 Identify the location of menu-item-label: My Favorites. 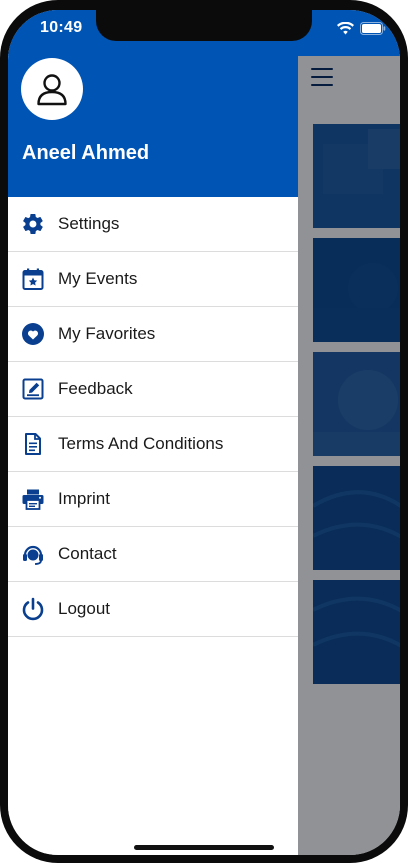
(107, 333).